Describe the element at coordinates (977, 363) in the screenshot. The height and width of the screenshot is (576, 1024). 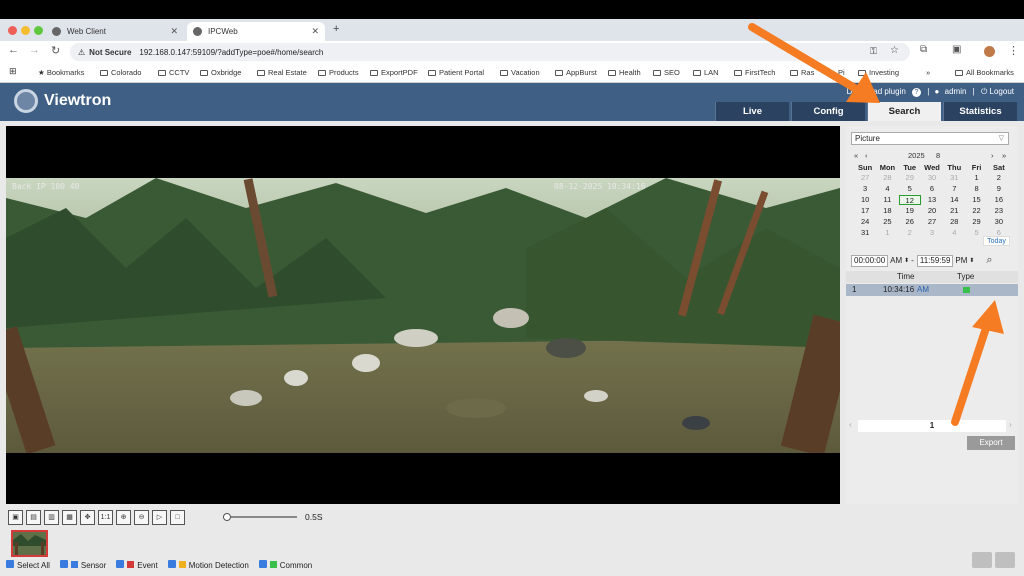
I see `arrow-to-result-row` at that location.